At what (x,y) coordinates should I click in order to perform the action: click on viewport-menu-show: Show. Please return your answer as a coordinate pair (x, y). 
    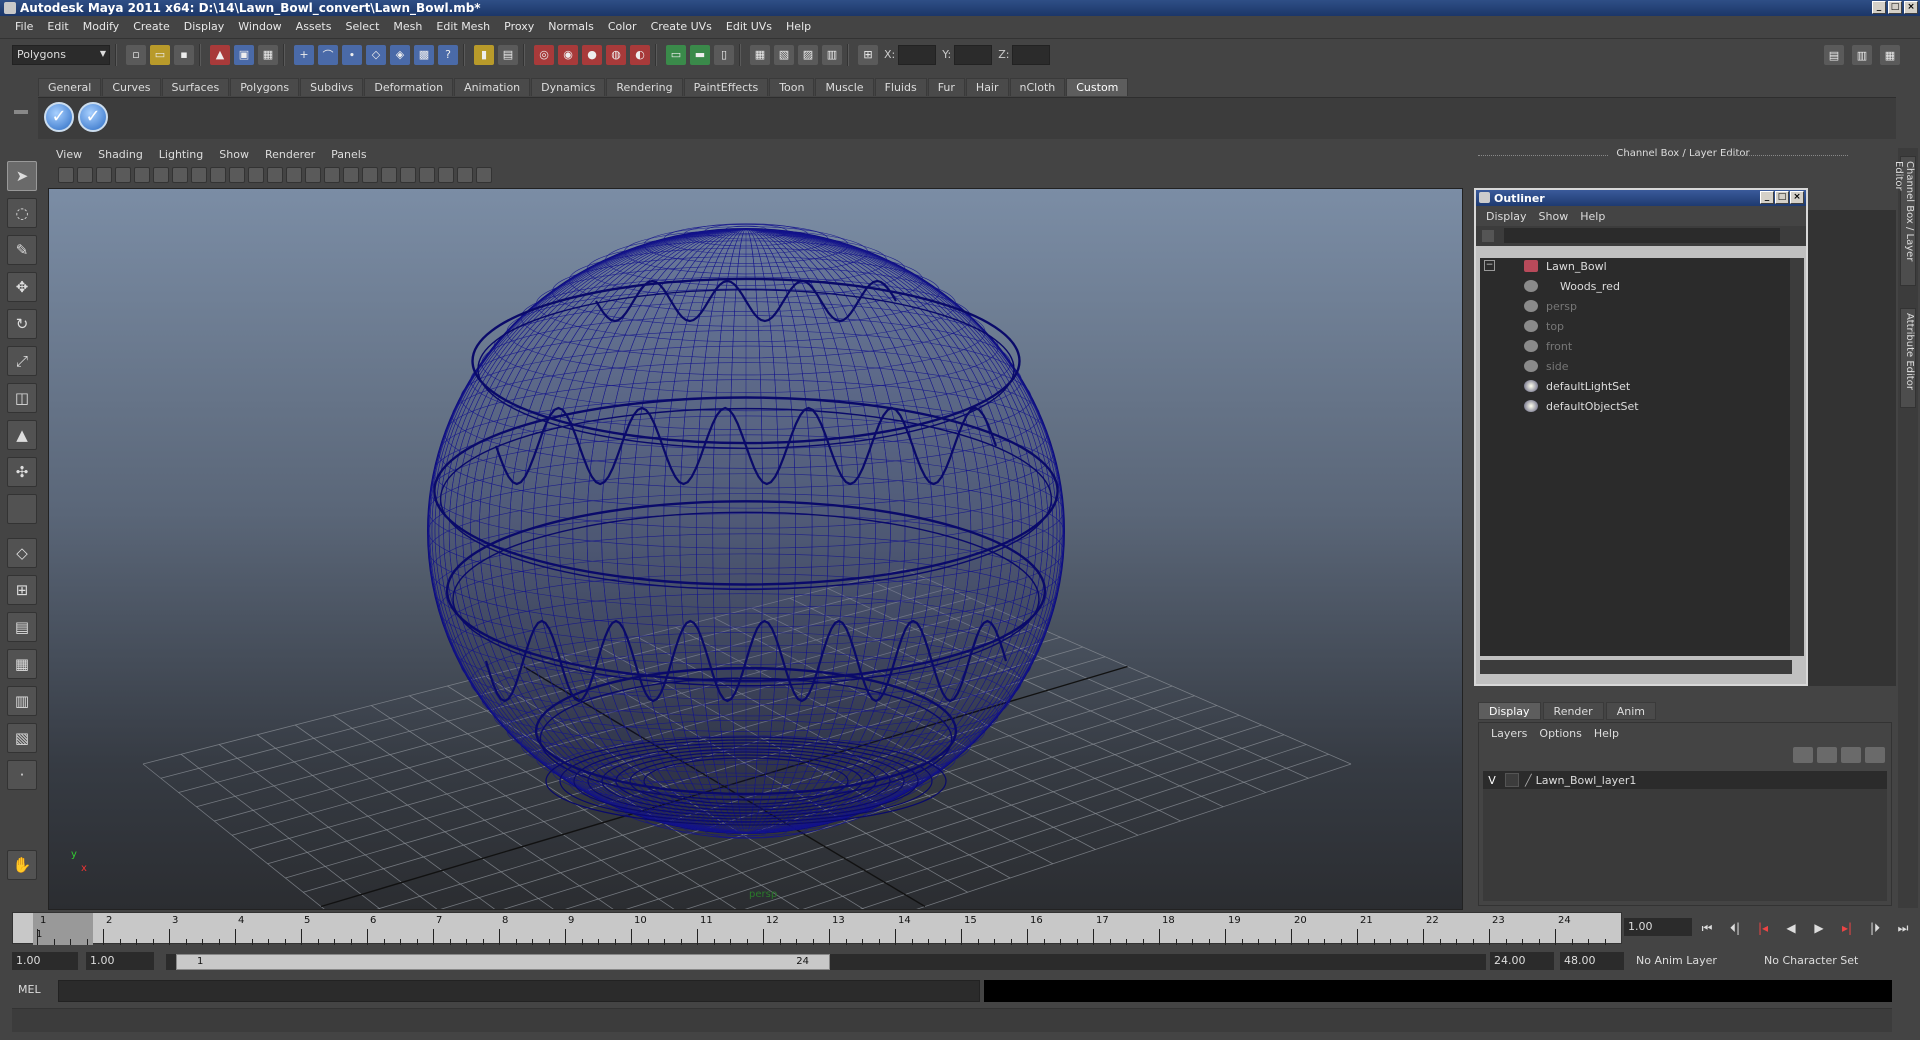
    Looking at the image, I should click on (234, 156).